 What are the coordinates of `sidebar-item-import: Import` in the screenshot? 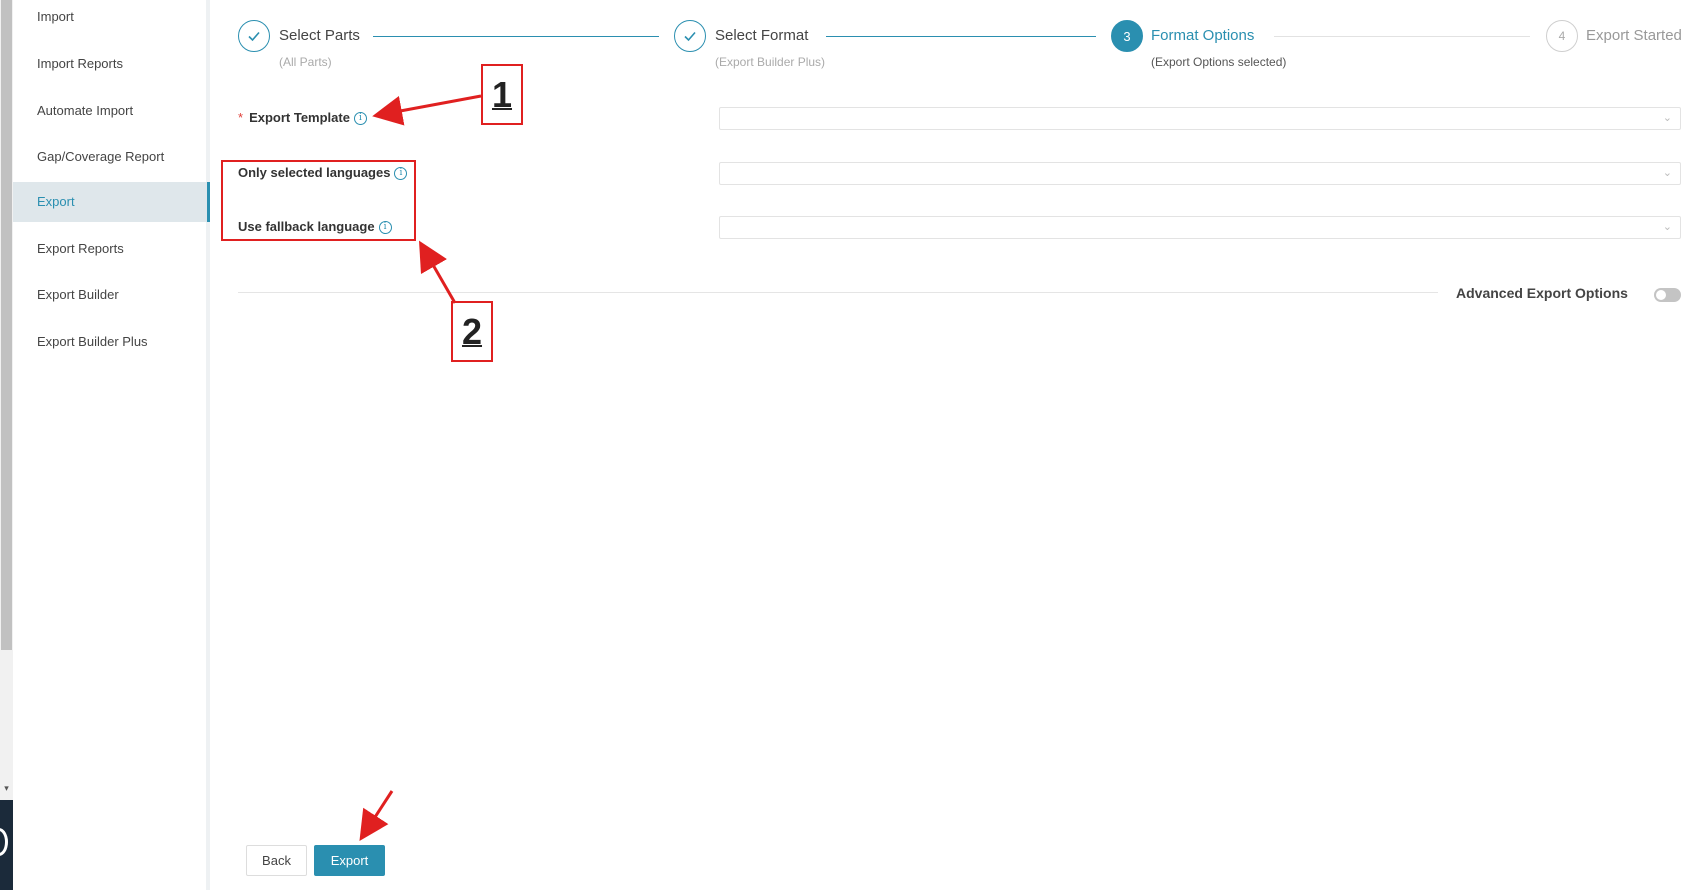 It's located at (111, 18).